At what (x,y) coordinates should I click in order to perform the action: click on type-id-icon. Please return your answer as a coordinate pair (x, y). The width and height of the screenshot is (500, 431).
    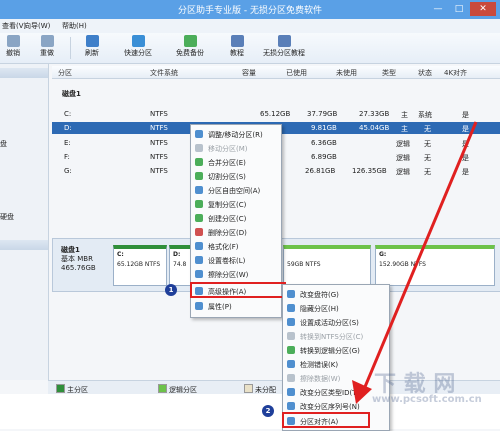
    Looking at the image, I should click on (291, 392).